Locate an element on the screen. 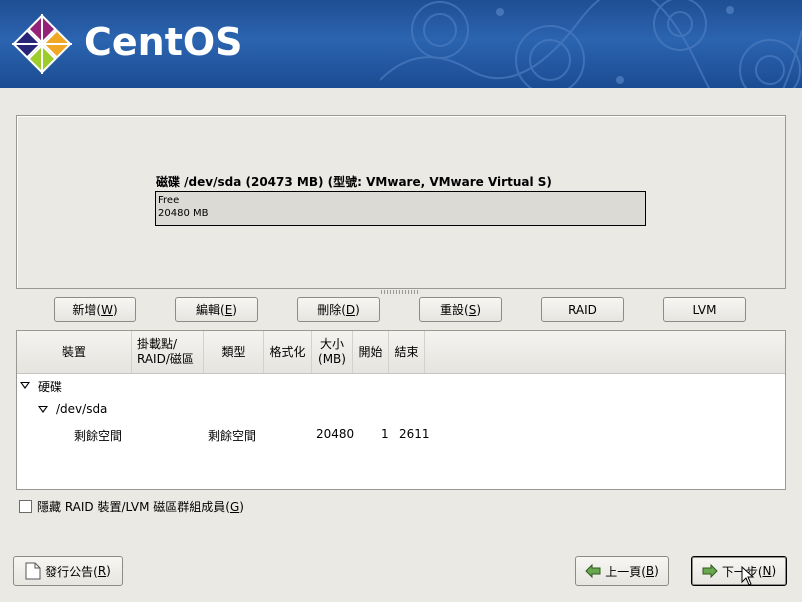 The height and width of the screenshot is (602, 802). cell-device: 剩餘空間 is located at coordinates (98, 436).